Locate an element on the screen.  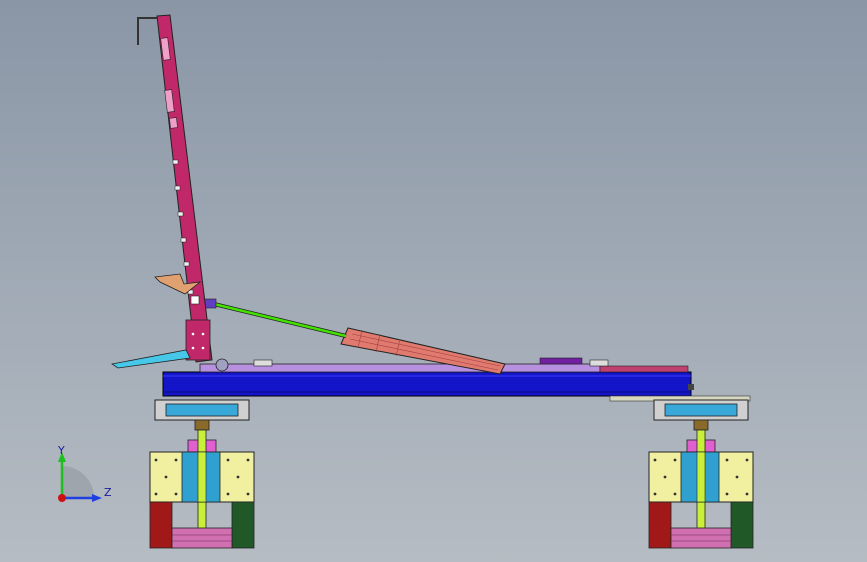
right-cyan-pad is located at coordinates (701, 410).